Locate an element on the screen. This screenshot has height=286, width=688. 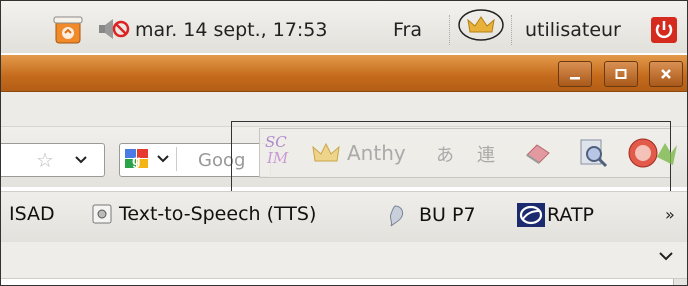
bookmark-isad: ISAD is located at coordinates (32, 214).